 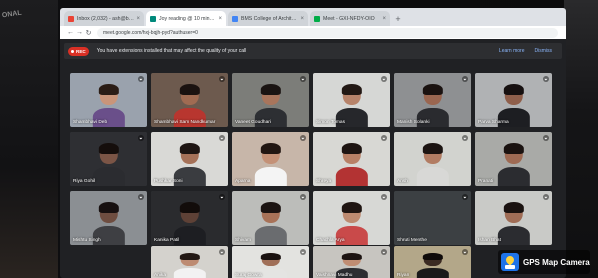 I want to click on participant-name: Vaneet Goudhari, so click(x=253, y=122).